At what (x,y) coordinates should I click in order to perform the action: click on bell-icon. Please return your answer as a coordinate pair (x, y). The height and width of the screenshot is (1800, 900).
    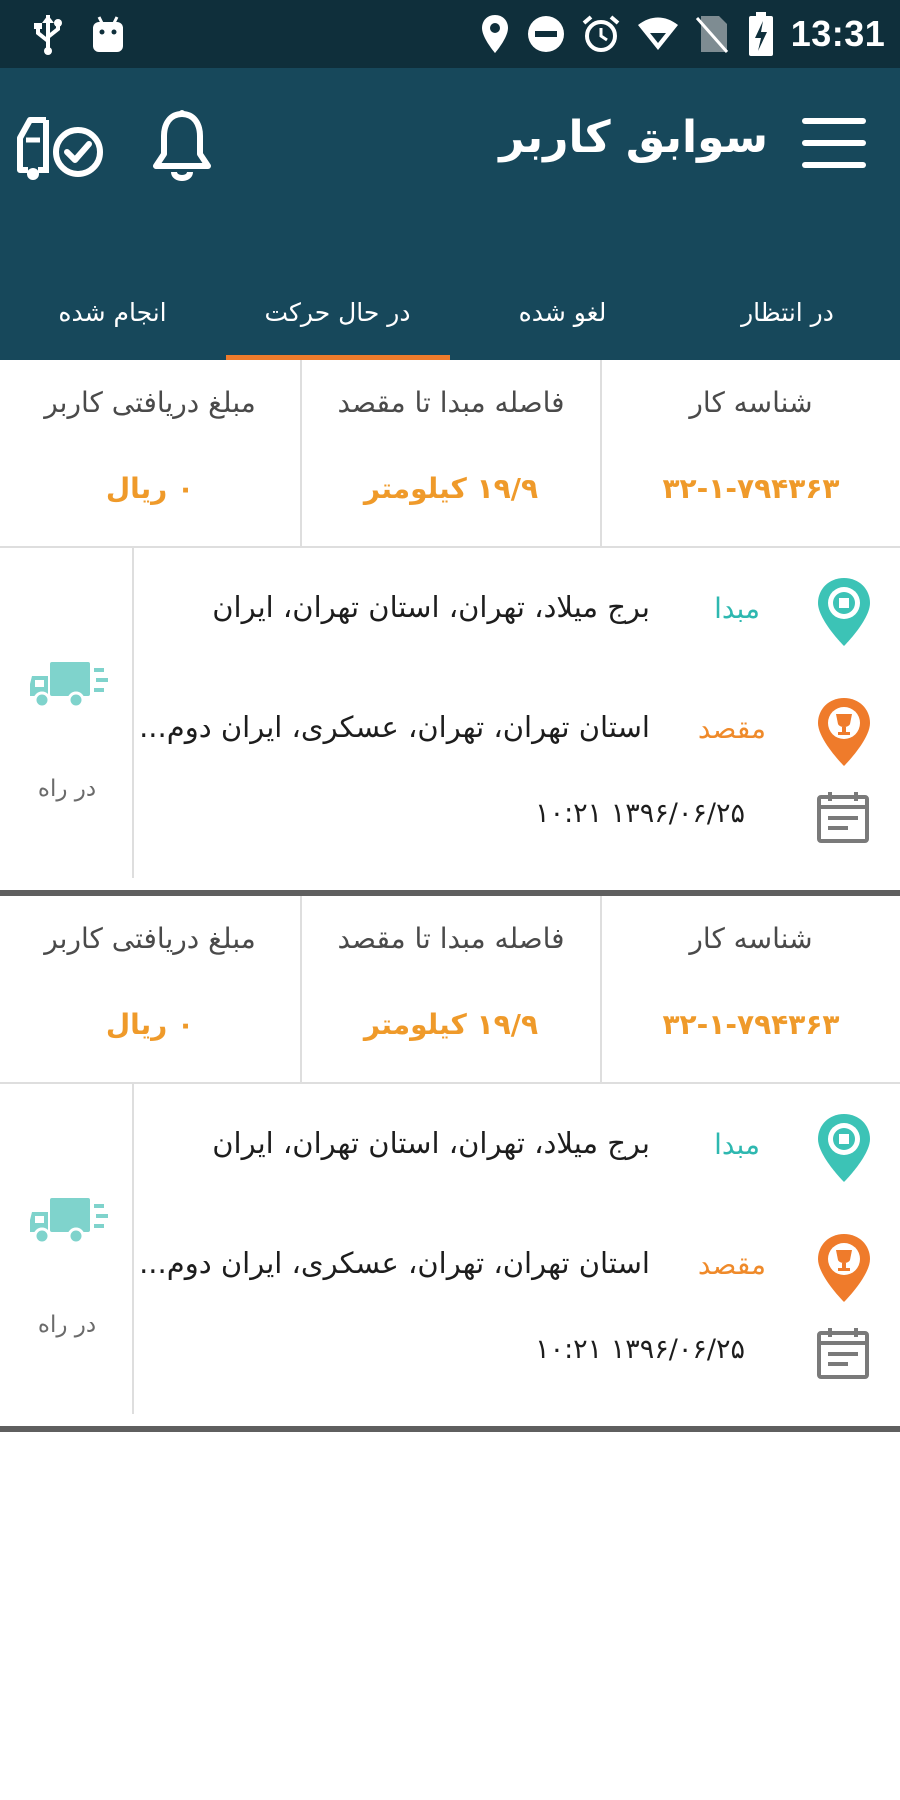
    Looking at the image, I should click on (182, 145).